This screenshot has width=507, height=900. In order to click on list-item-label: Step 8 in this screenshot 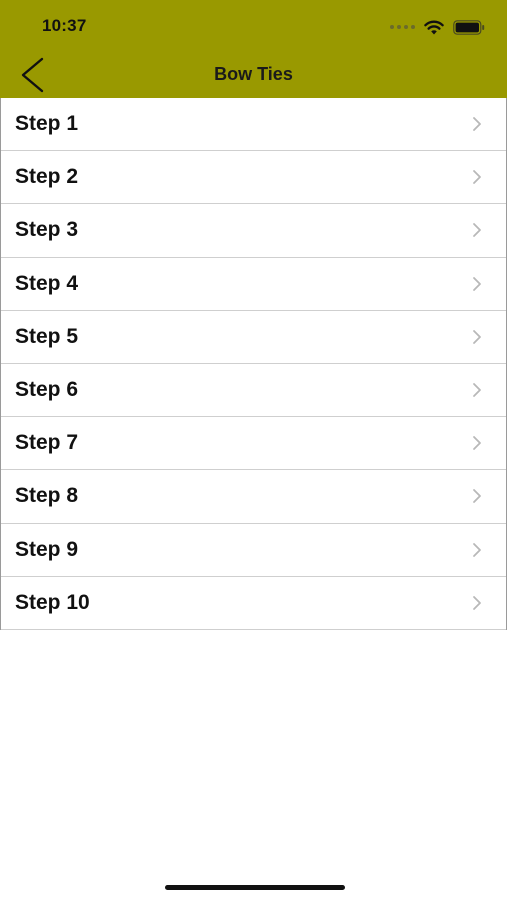, I will do `click(47, 496)`.